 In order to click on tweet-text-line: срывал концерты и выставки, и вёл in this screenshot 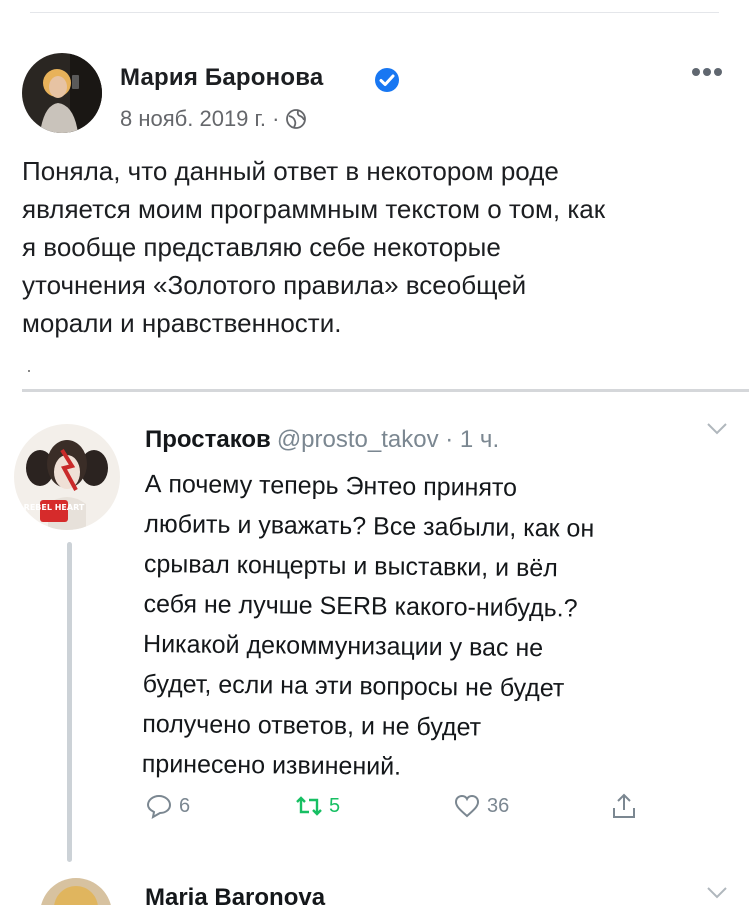, I will do `click(350, 566)`.